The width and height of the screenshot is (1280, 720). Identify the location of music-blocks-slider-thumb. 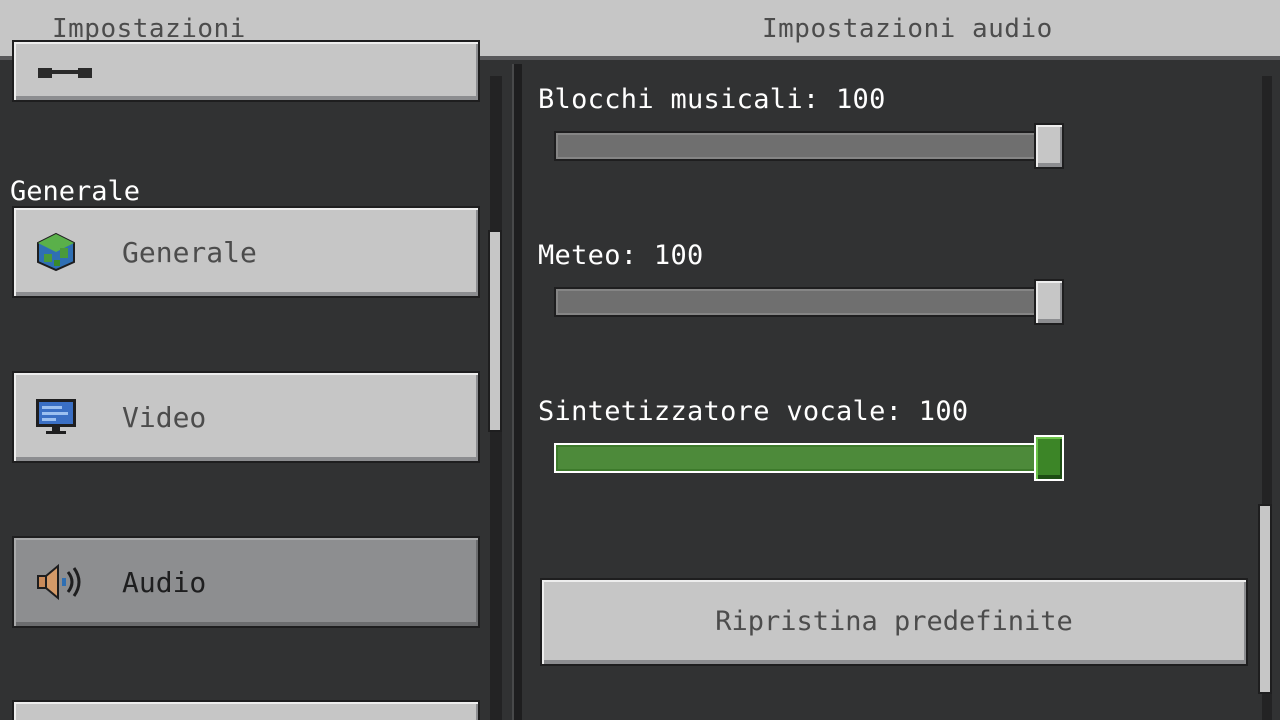
(1049, 146).